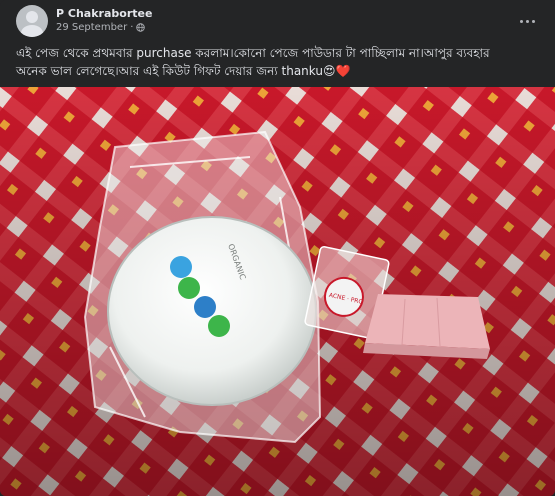 The image size is (555, 496). I want to click on author-name: P Chakrabortee, so click(104, 13).